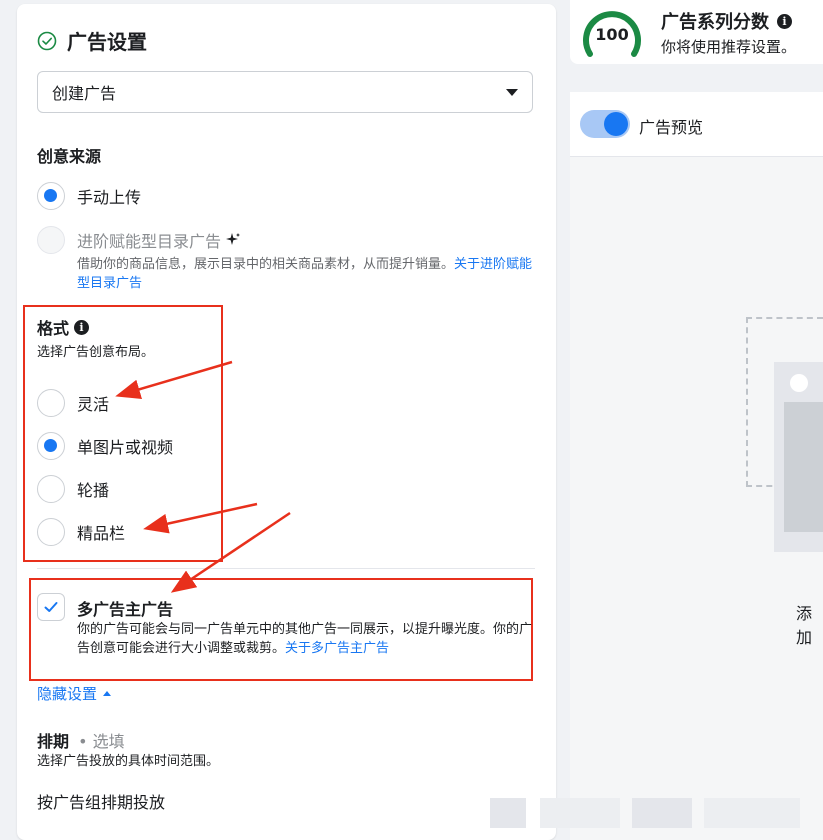 The image size is (823, 840). Describe the element at coordinates (174, 379) in the screenshot. I see `arrow-to-flexible` at that location.